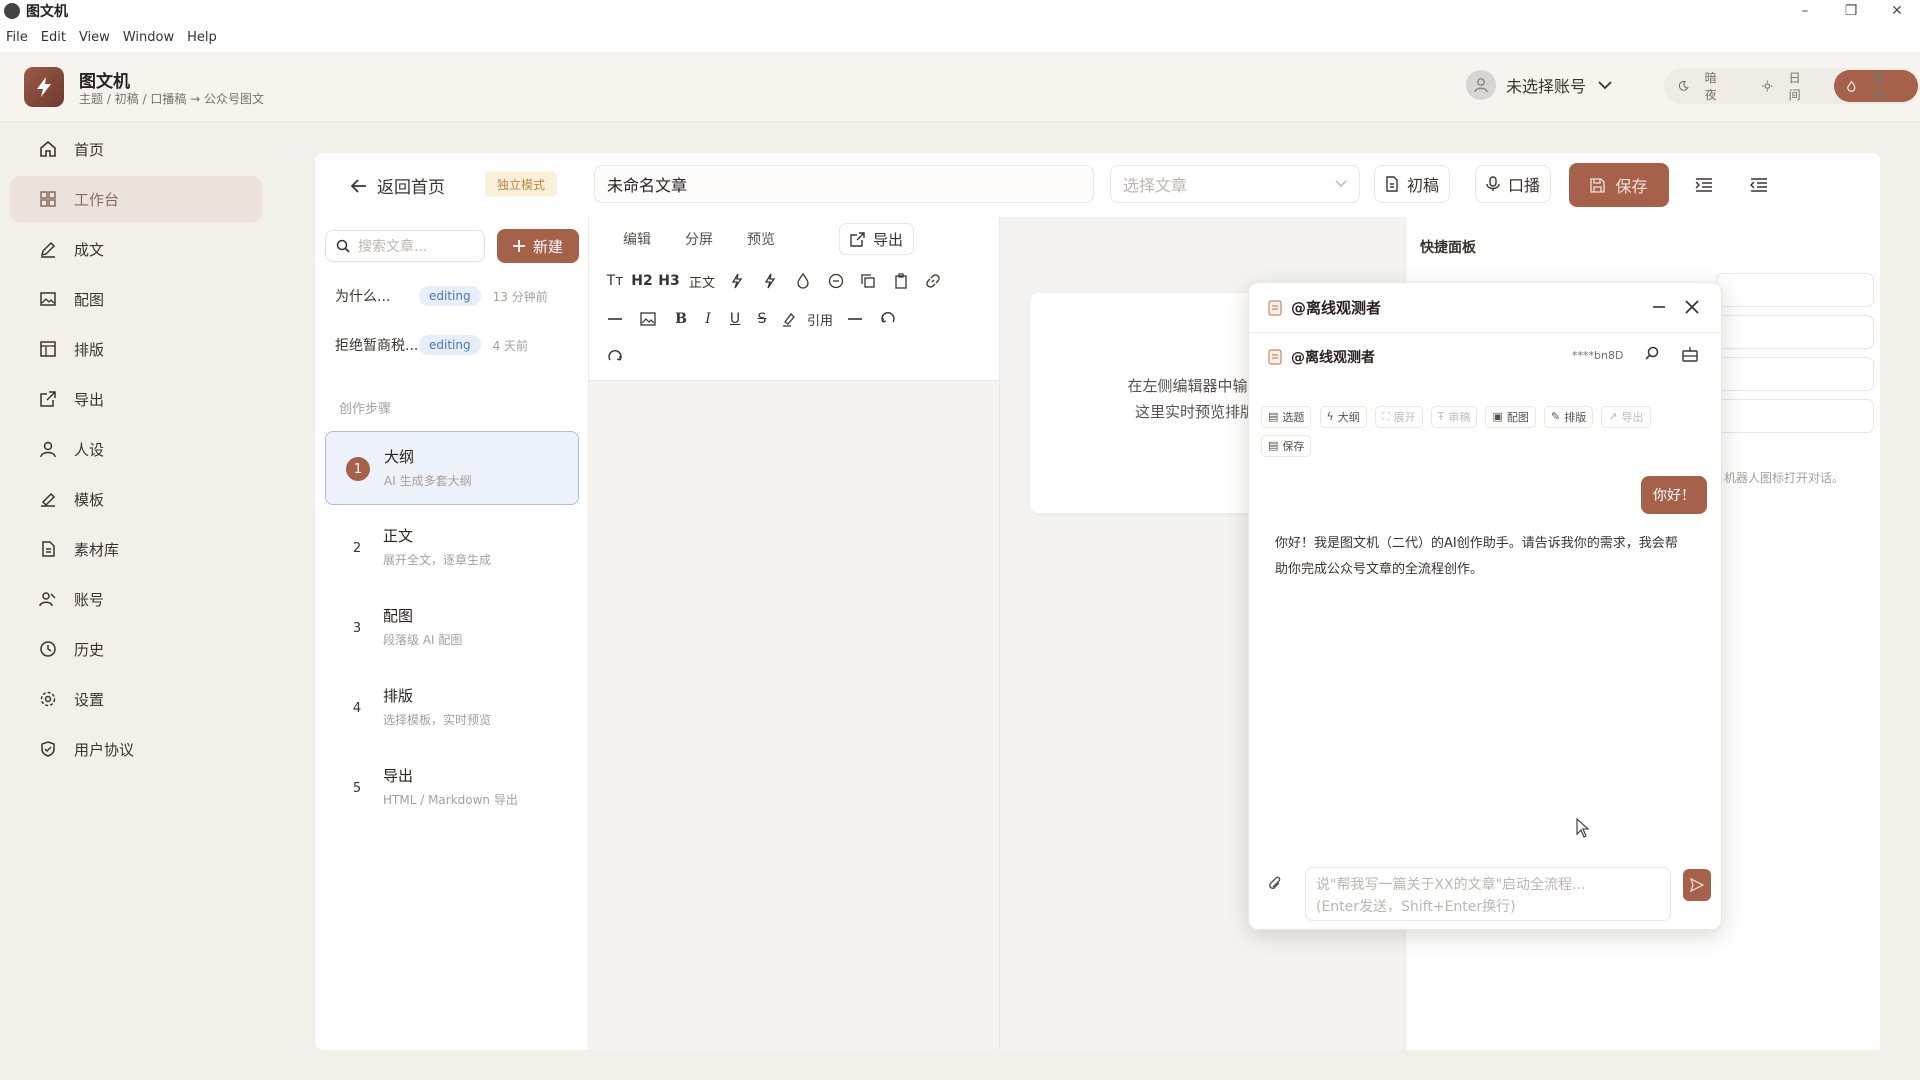  I want to click on highlighter-icon, so click(789, 320).